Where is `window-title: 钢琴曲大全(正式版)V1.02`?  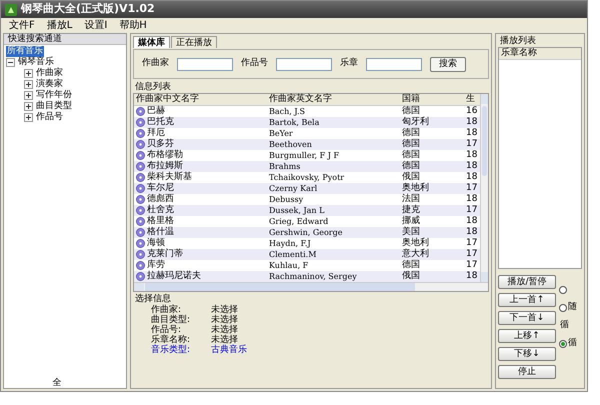
window-title: 钢琴曲大全(正式版)V1.02 is located at coordinates (88, 9).